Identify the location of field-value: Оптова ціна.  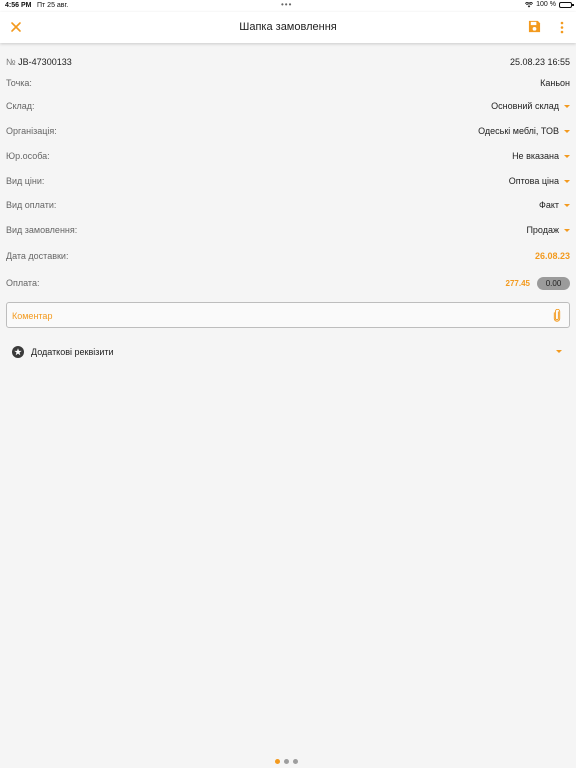
(539, 181).